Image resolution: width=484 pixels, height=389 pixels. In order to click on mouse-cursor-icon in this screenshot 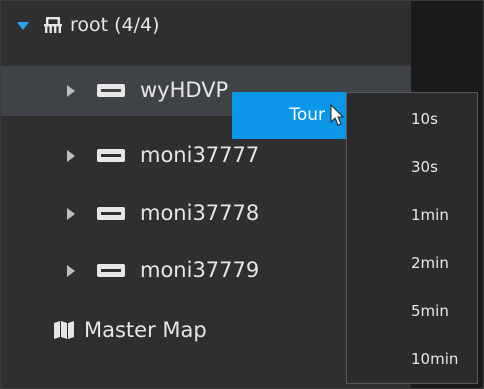, I will do `click(337, 115)`.